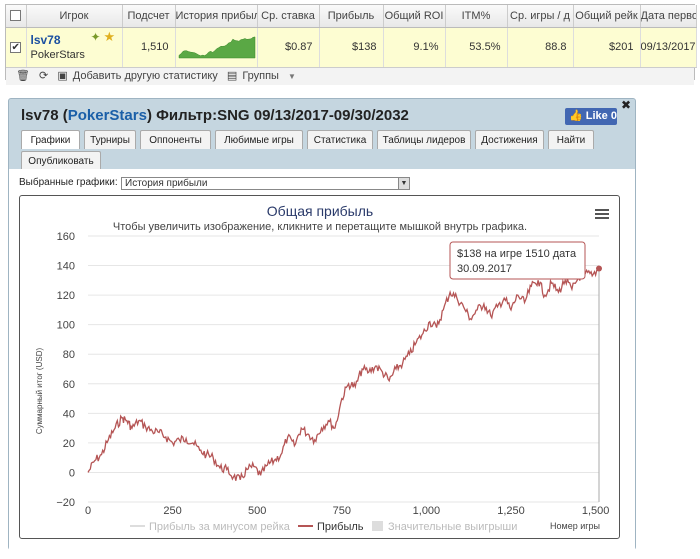 Image resolution: width=700 pixels, height=559 pixels. I want to click on row-checkbox-cell: ✔, so click(16, 47).